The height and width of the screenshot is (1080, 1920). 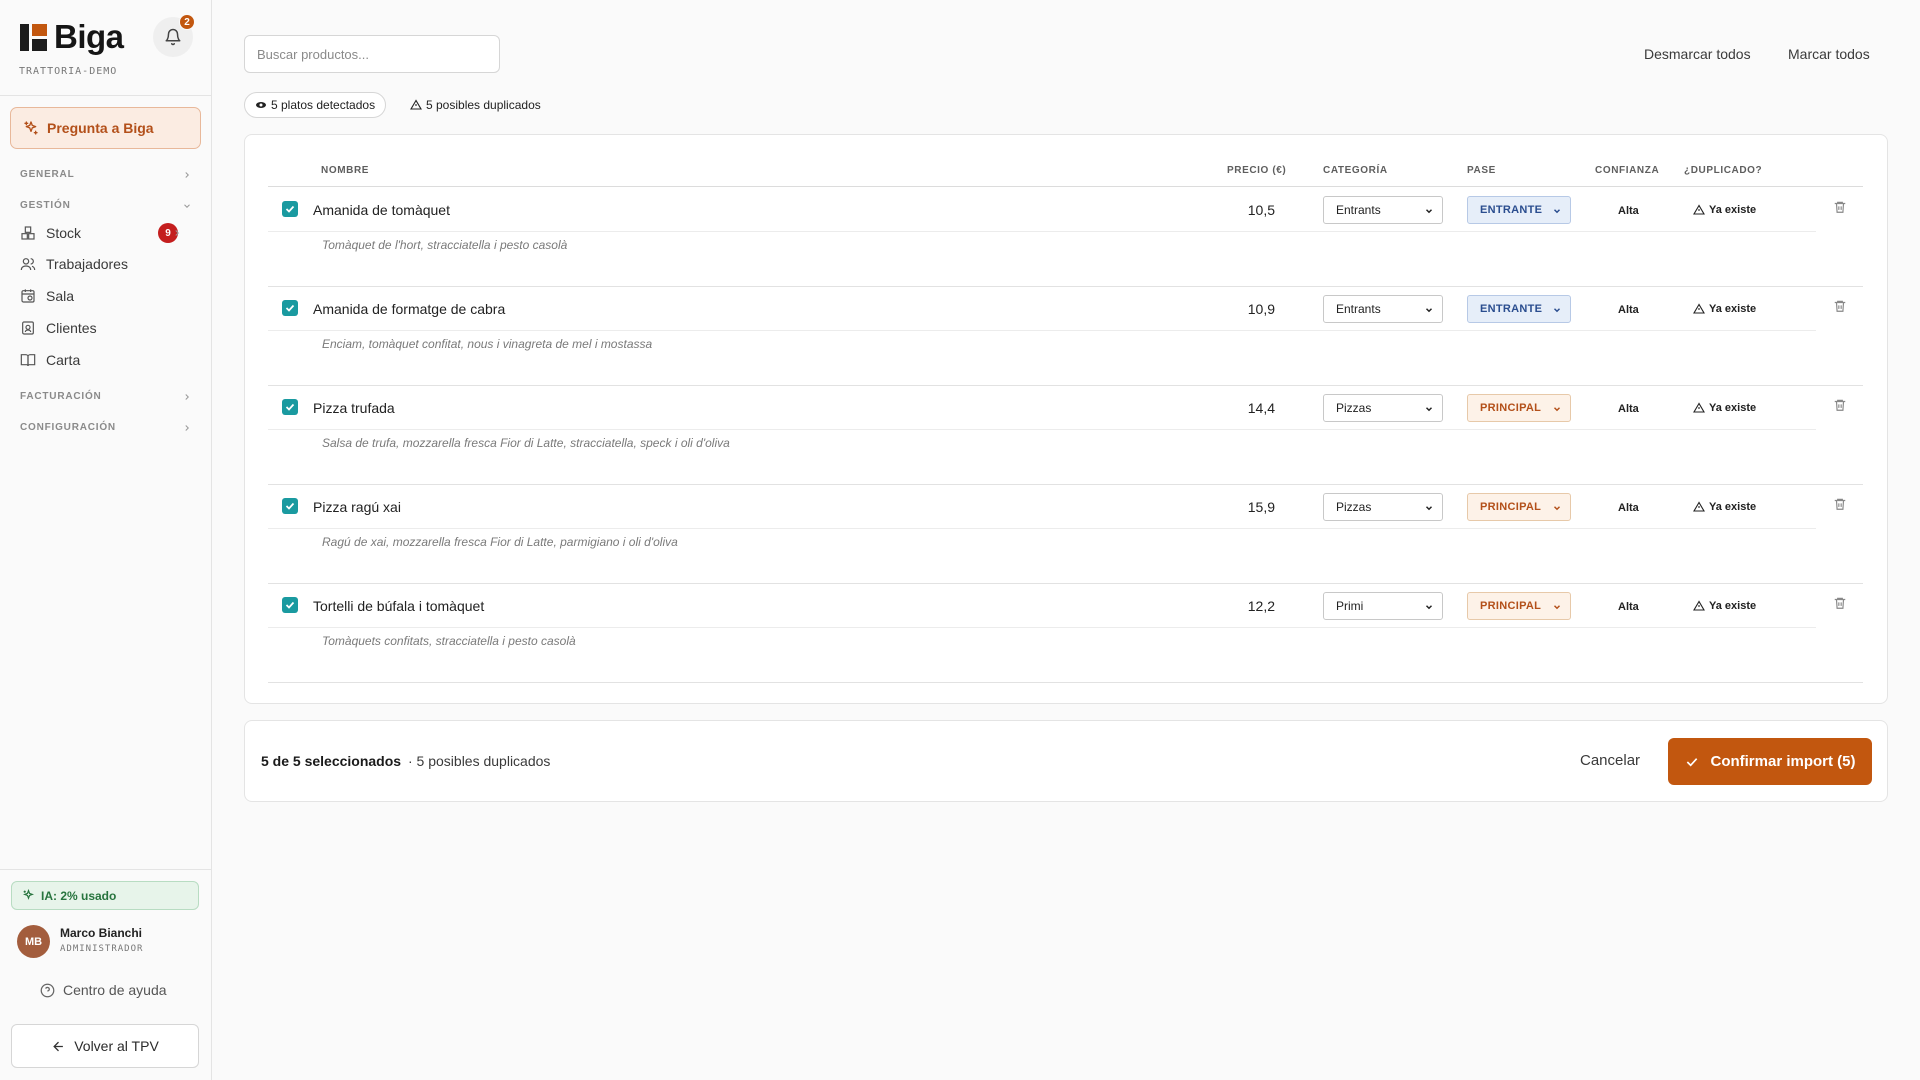 What do you see at coordinates (1829, 54) in the screenshot?
I see `mark-all-button: Marcar todos` at bounding box center [1829, 54].